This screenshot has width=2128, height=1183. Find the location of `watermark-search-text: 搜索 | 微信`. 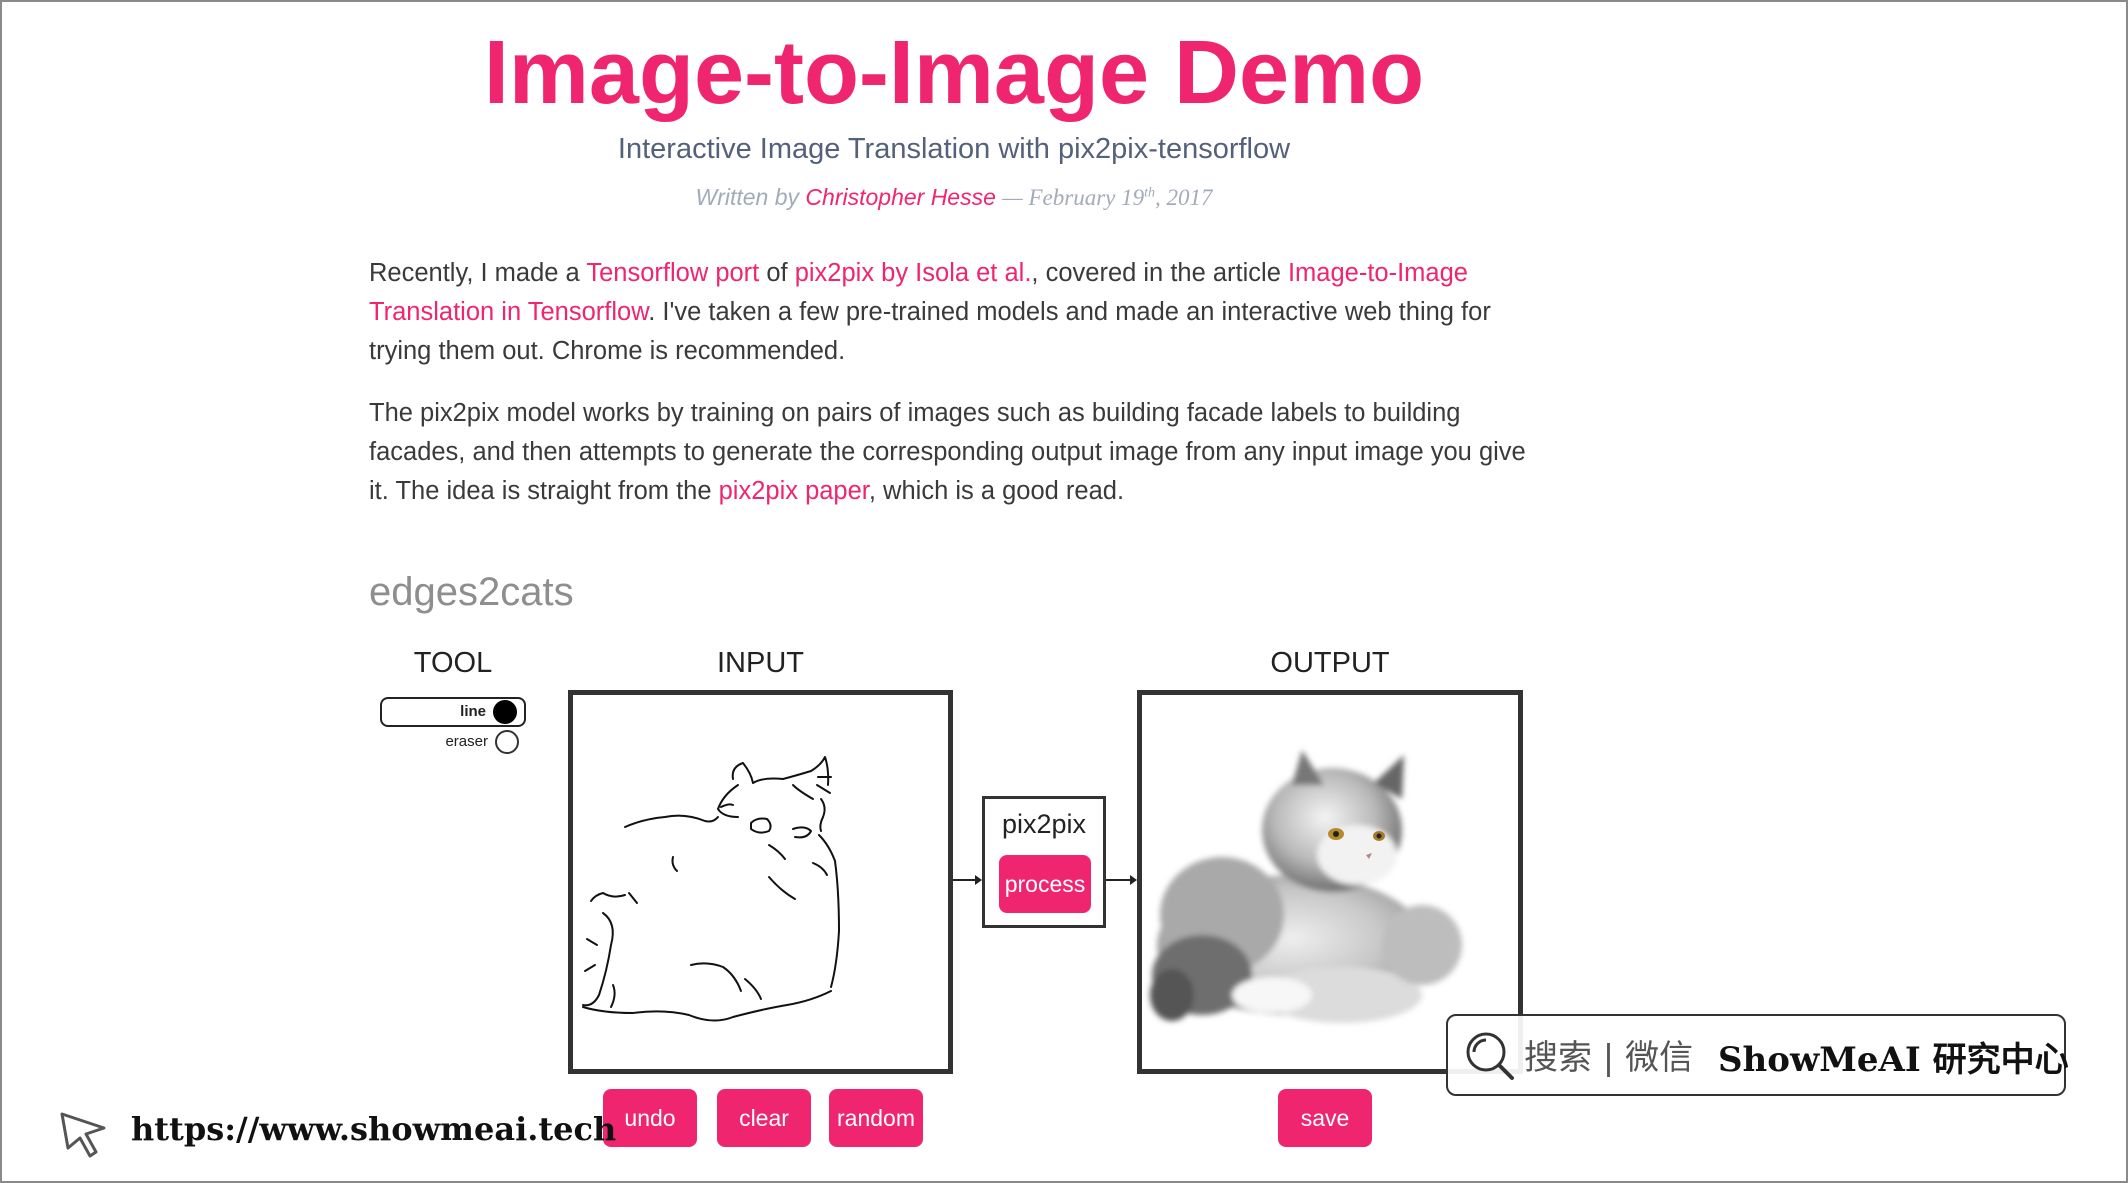

watermark-search-text: 搜索 | 微信 is located at coordinates (1609, 1058).